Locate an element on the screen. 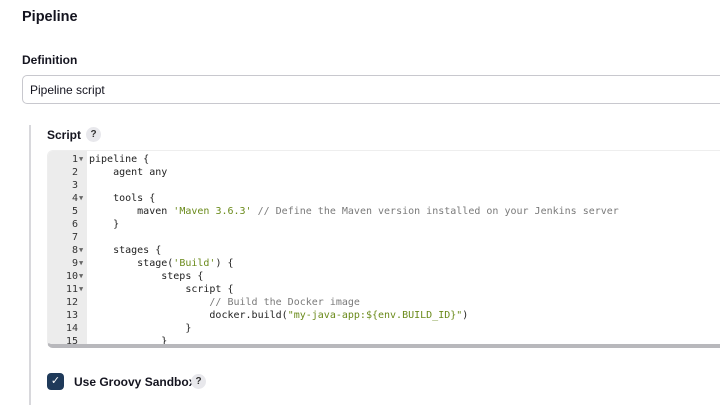 The width and height of the screenshot is (720, 405). code-token: tools { is located at coordinates (122, 198).